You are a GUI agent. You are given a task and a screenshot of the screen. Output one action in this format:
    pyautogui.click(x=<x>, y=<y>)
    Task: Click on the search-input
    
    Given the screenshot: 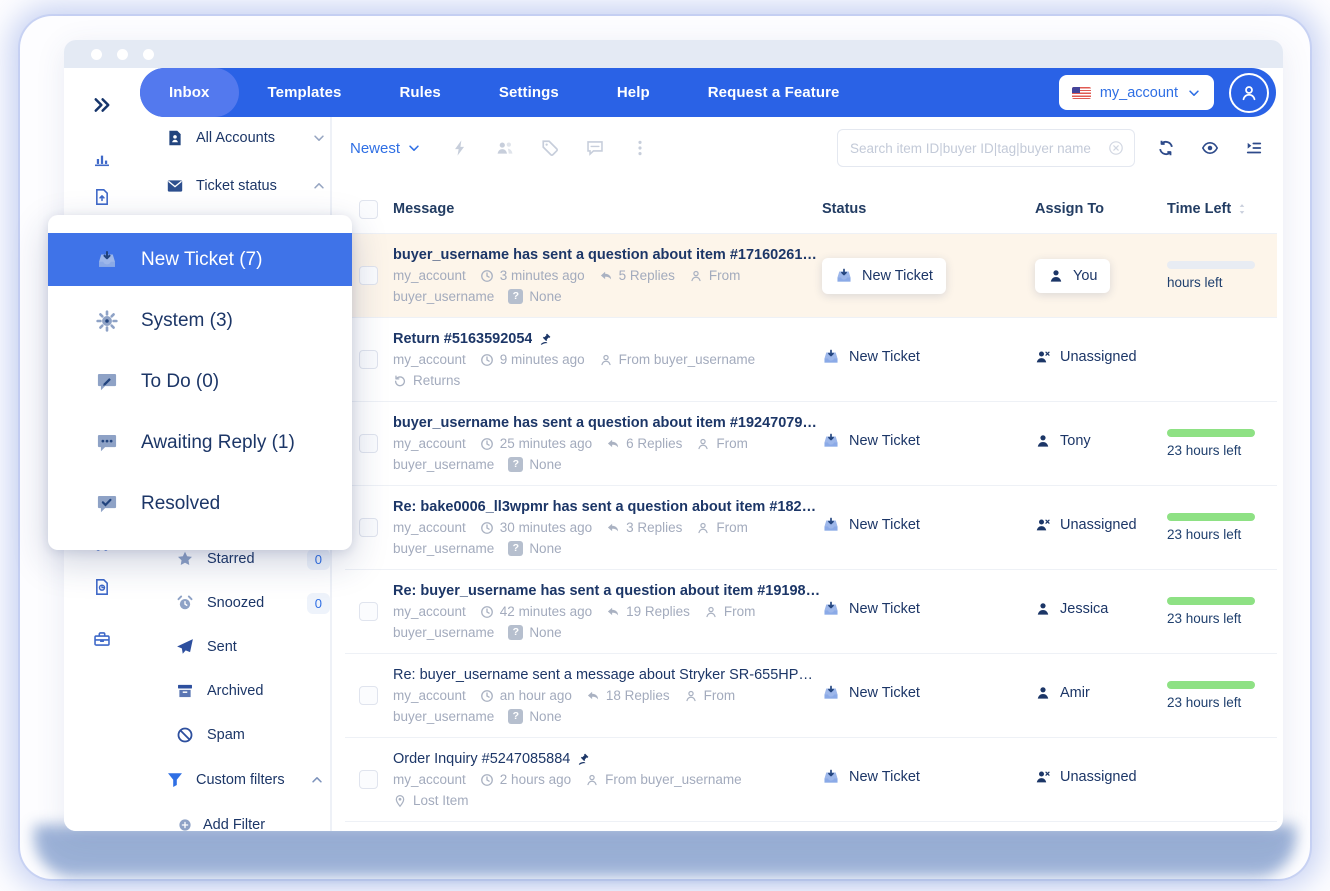 What is the action you would take?
    pyautogui.click(x=975, y=148)
    